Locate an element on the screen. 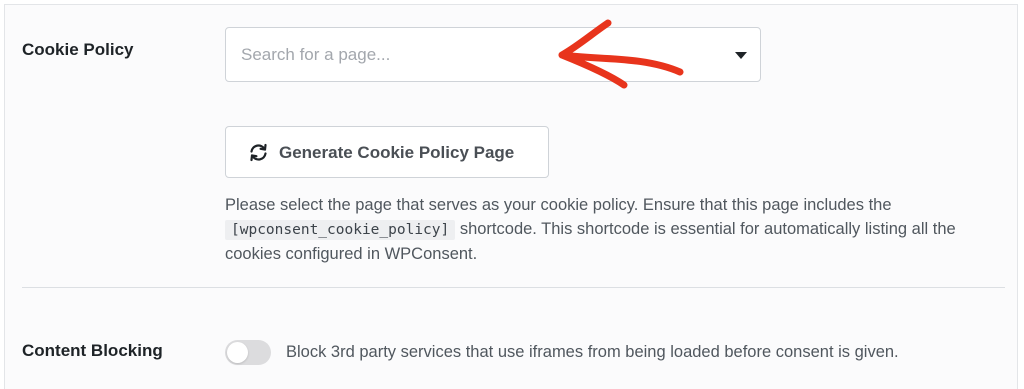 Image resolution: width=1024 pixels, height=389 pixels. toggle-knob is located at coordinates (237, 352).